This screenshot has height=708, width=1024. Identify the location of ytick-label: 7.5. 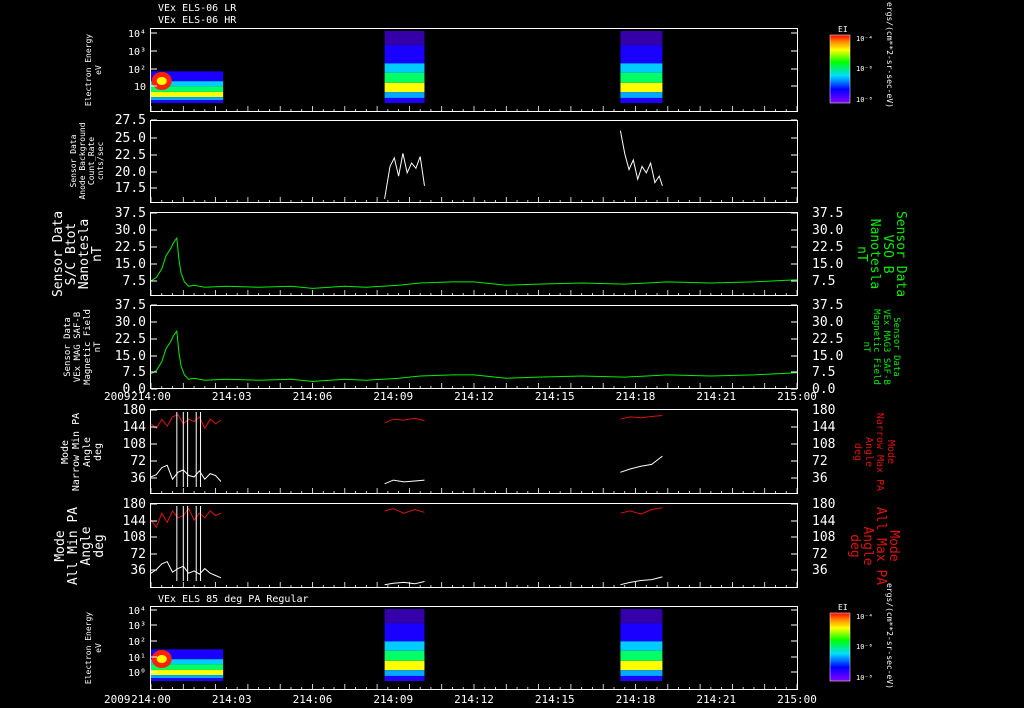
(134, 372).